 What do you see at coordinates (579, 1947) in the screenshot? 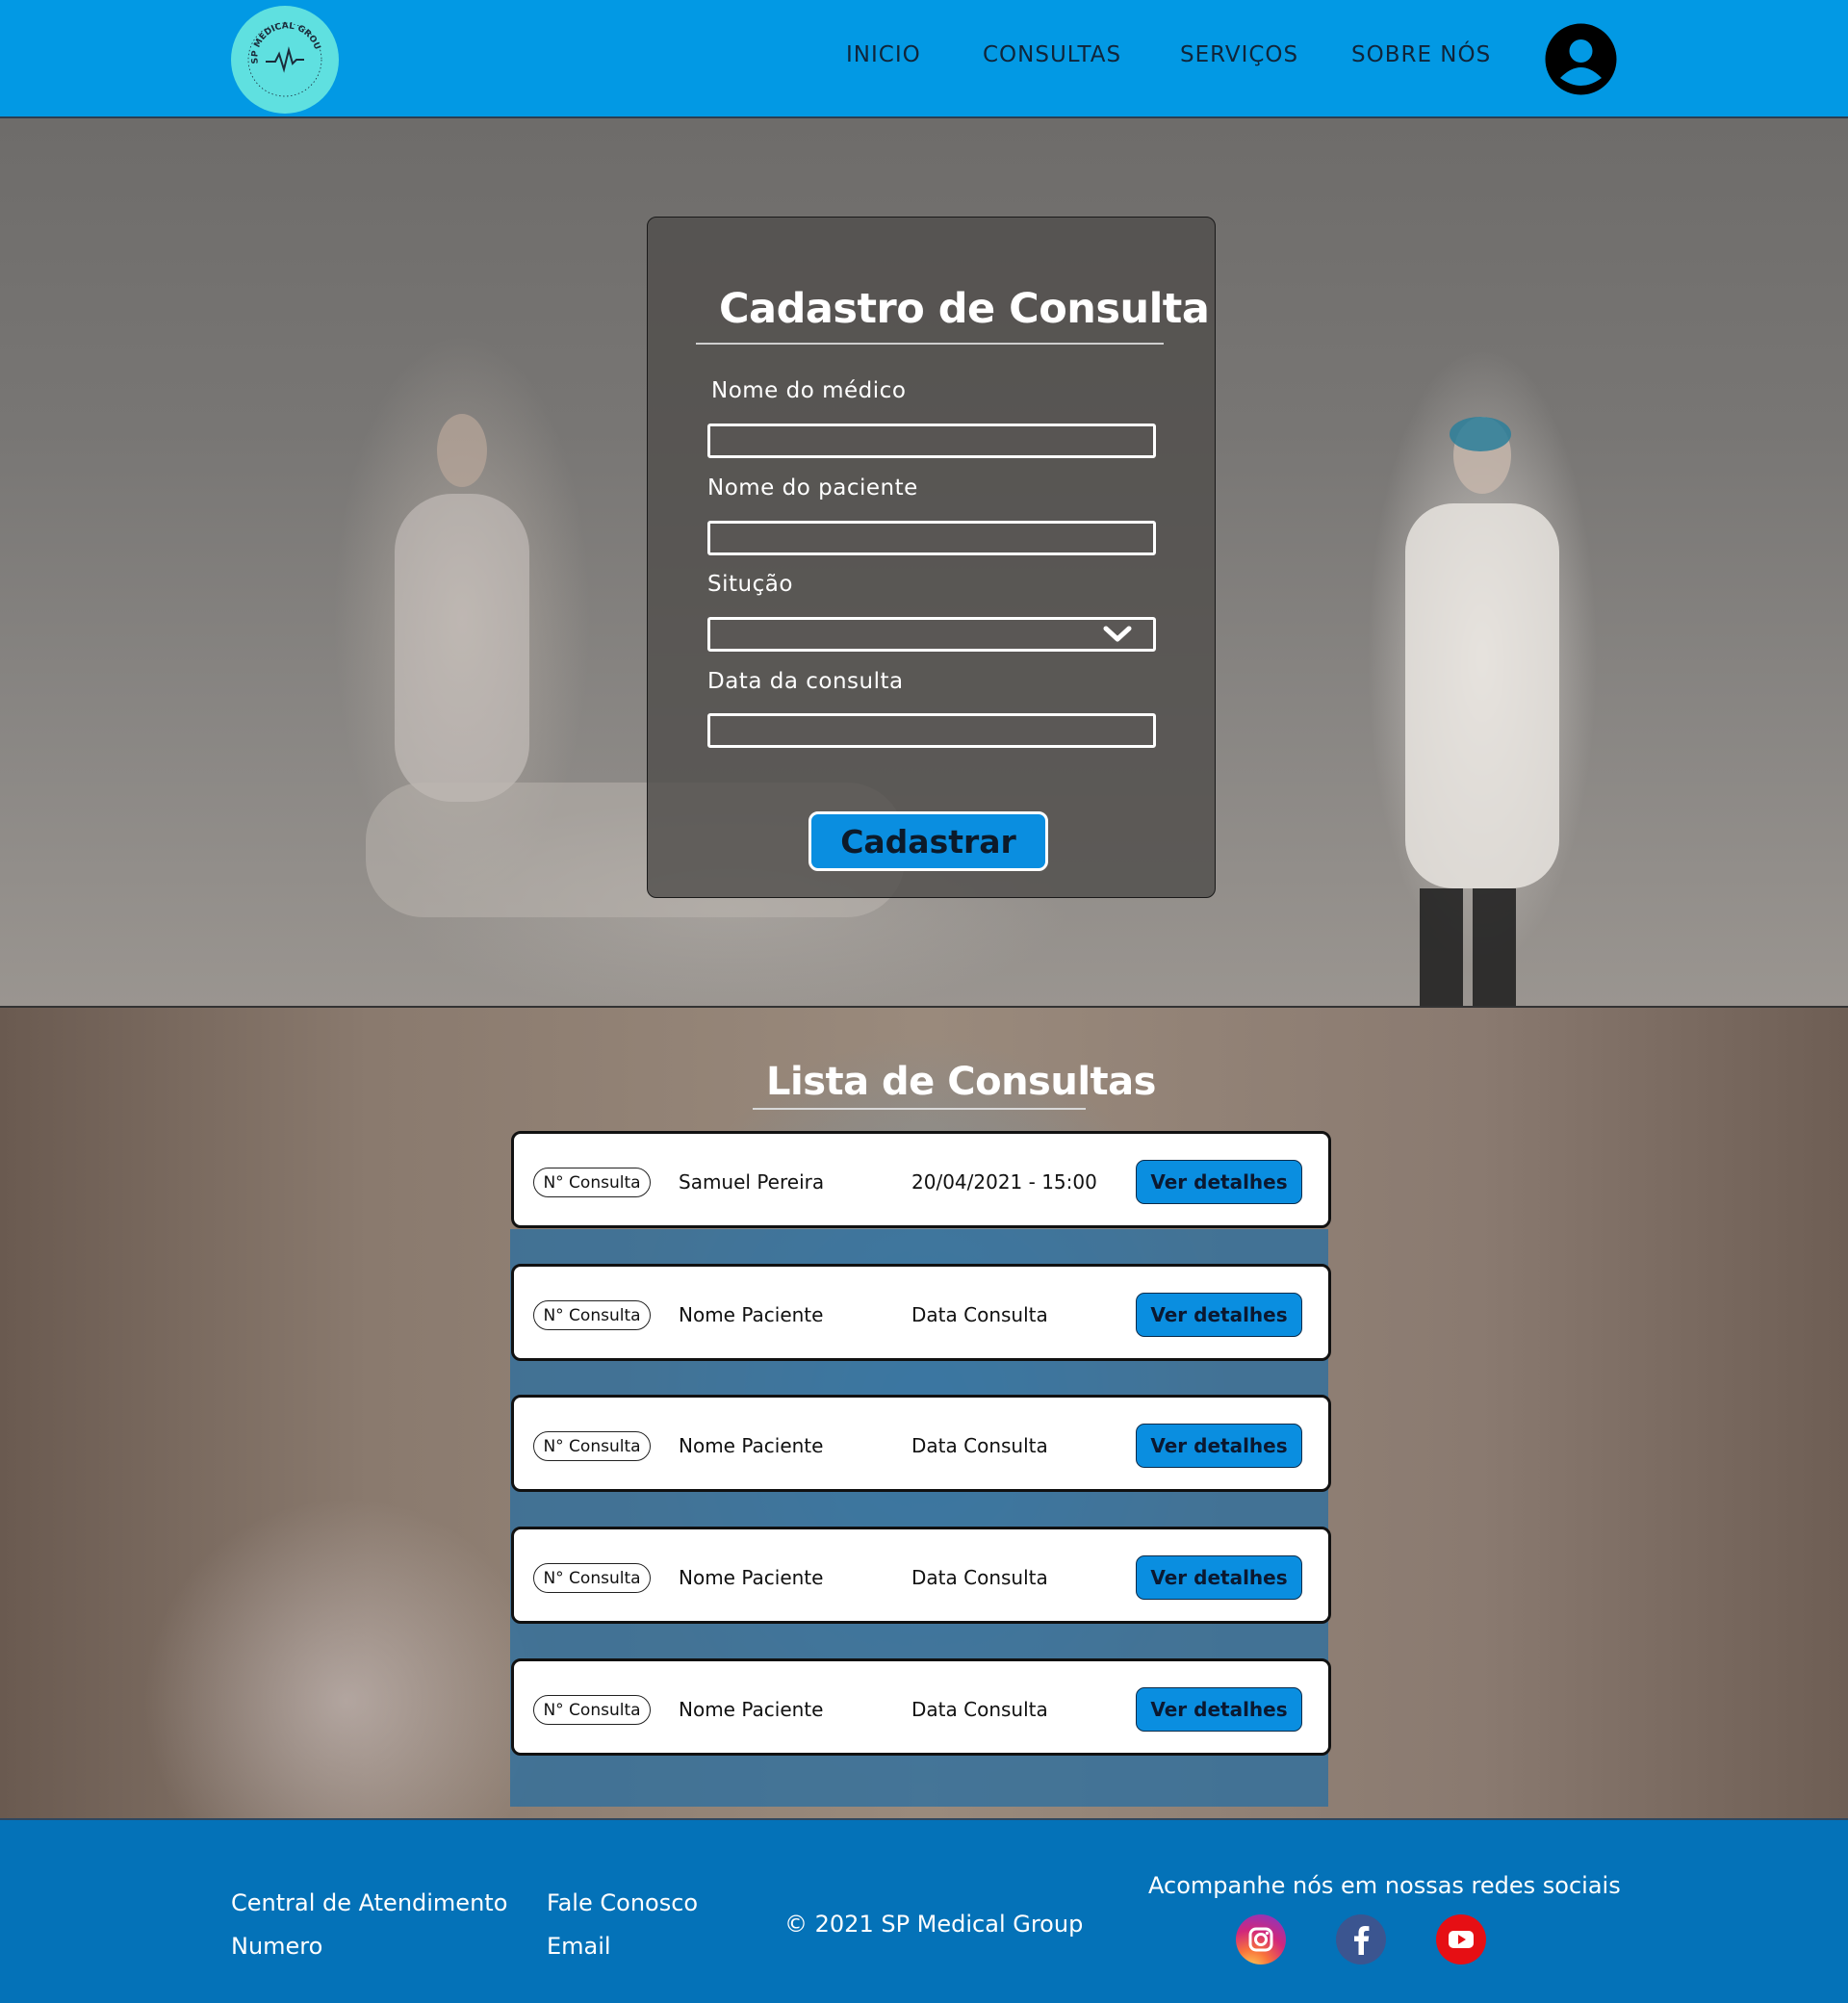
I see `email-text: Email` at bounding box center [579, 1947].